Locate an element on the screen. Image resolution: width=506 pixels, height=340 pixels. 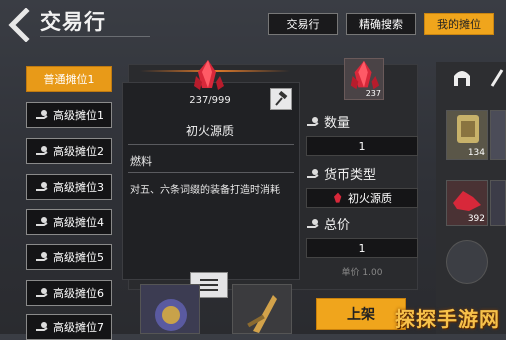
total-label: 总价 is located at coordinates (328, 223).